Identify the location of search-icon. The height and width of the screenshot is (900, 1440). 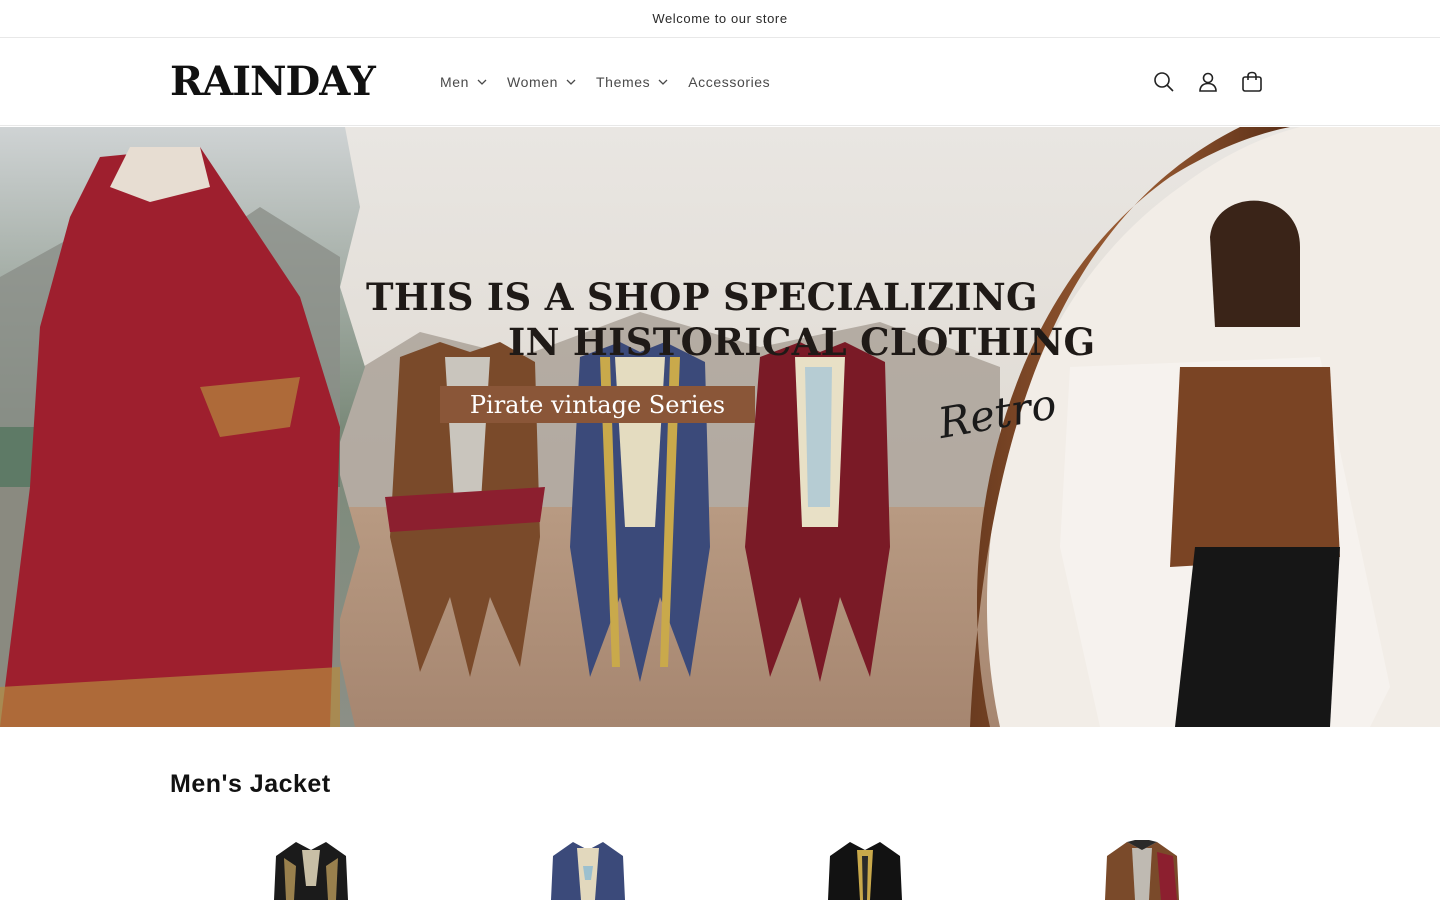
(1164, 82).